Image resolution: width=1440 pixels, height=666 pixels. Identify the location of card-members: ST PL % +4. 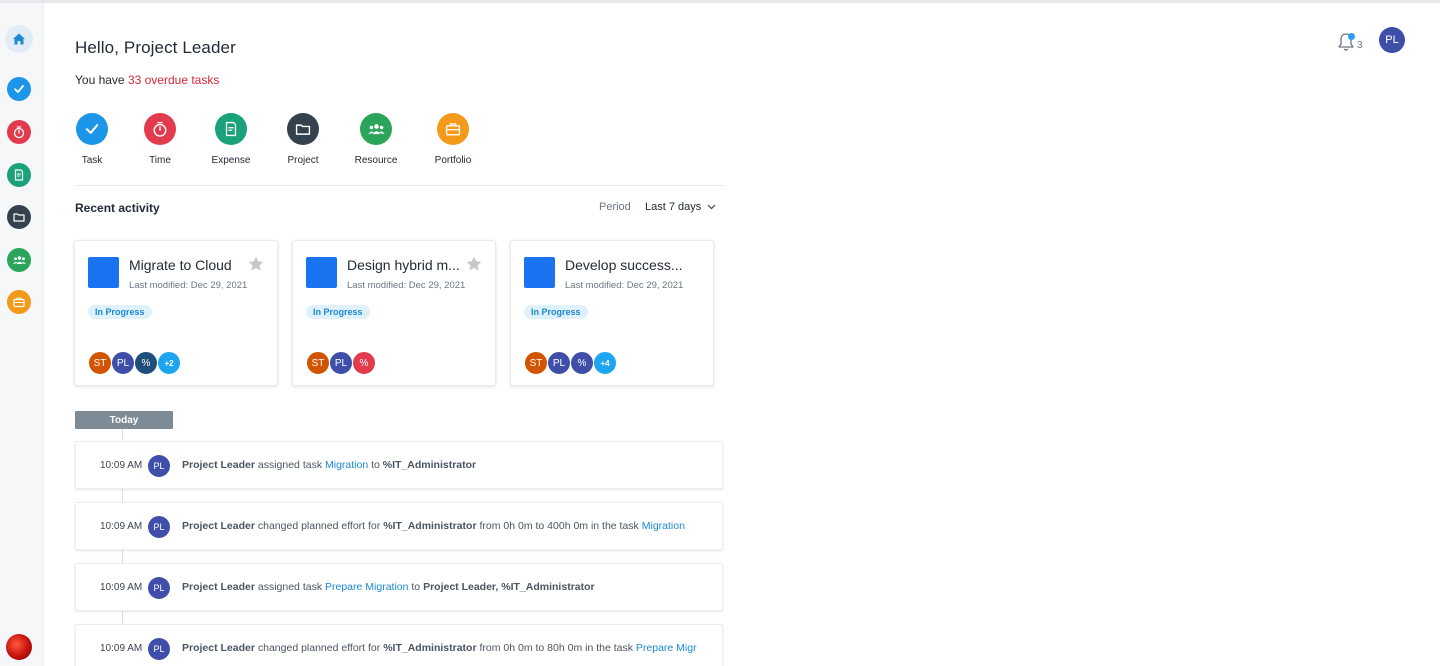
(570, 363).